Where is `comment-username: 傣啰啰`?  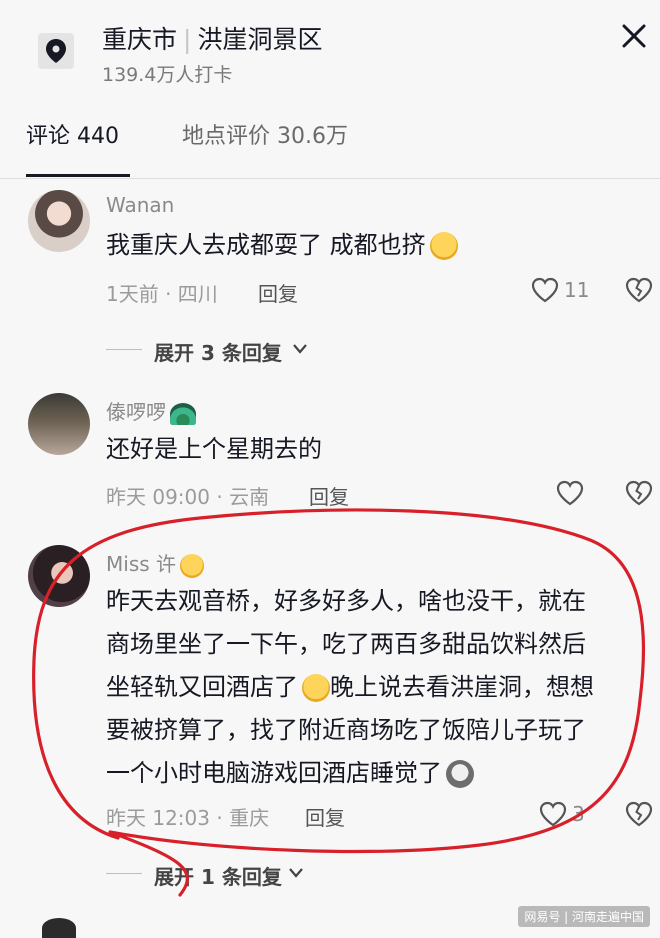
comment-username: 傣啰啰 is located at coordinates (151, 410).